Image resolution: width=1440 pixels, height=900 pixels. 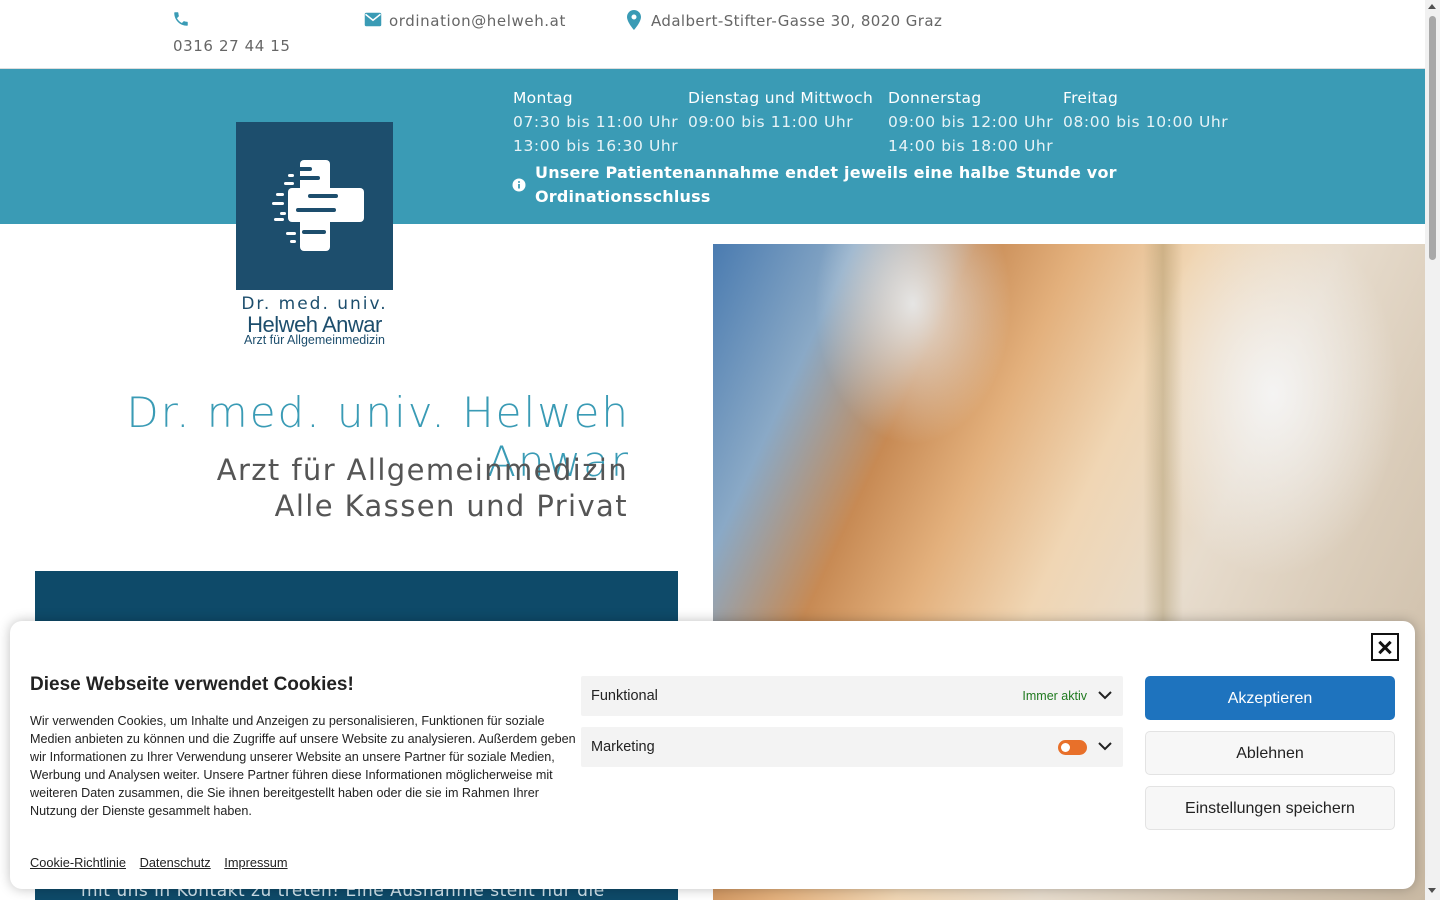 I want to click on deny-button: Ablehnen, so click(x=1270, y=753).